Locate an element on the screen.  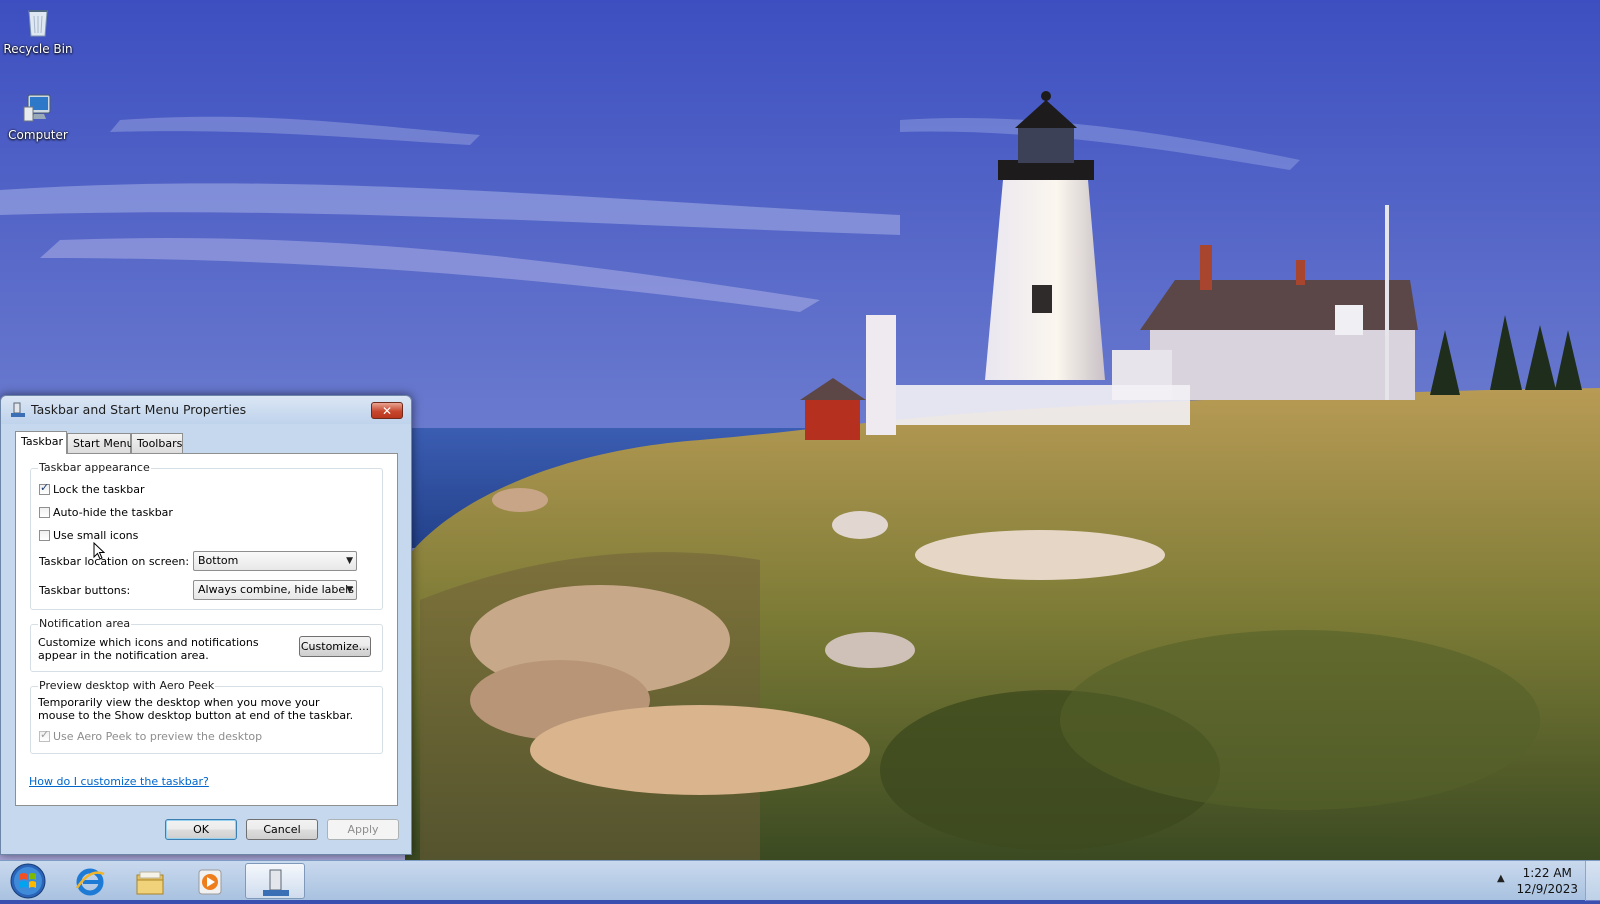
tab-toolbars: Toolbars is located at coordinates (157, 443).